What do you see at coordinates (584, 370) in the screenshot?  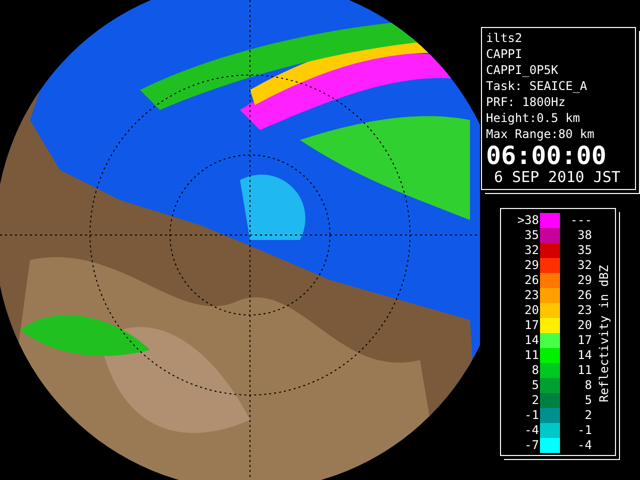 I see `legend-upper-value: 11` at bounding box center [584, 370].